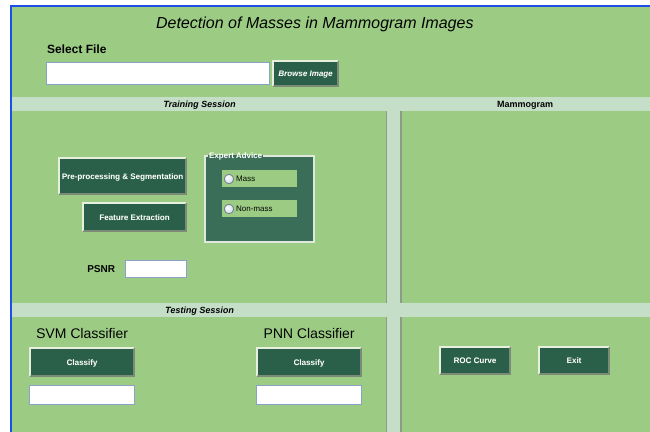 The height and width of the screenshot is (432, 650). Describe the element at coordinates (82, 333) in the screenshot. I see `classifier-label: SVM Classifier` at that location.